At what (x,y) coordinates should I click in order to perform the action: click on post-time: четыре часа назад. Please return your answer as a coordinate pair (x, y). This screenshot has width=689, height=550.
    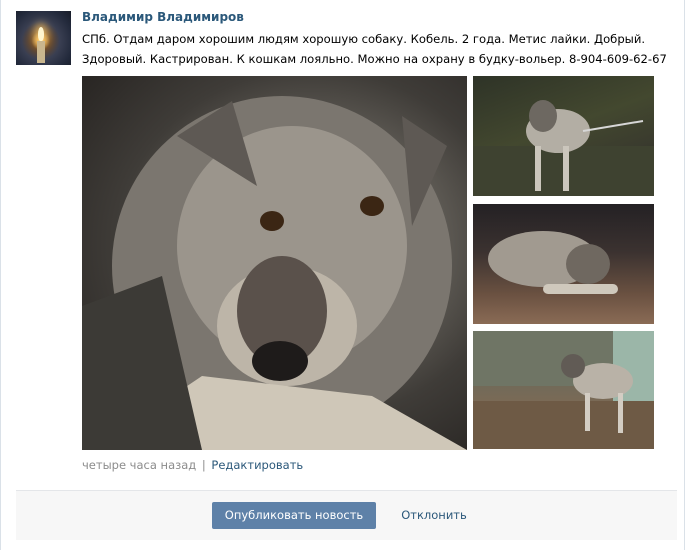
    Looking at the image, I should click on (139, 465).